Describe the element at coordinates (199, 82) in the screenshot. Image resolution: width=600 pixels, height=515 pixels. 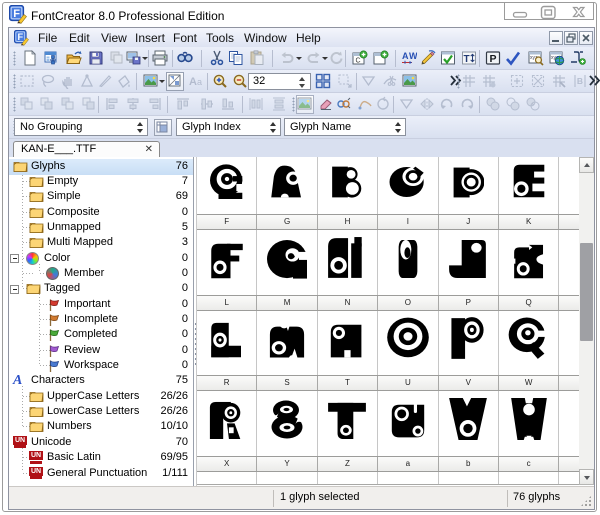
I see `svg-text: a` at that location.